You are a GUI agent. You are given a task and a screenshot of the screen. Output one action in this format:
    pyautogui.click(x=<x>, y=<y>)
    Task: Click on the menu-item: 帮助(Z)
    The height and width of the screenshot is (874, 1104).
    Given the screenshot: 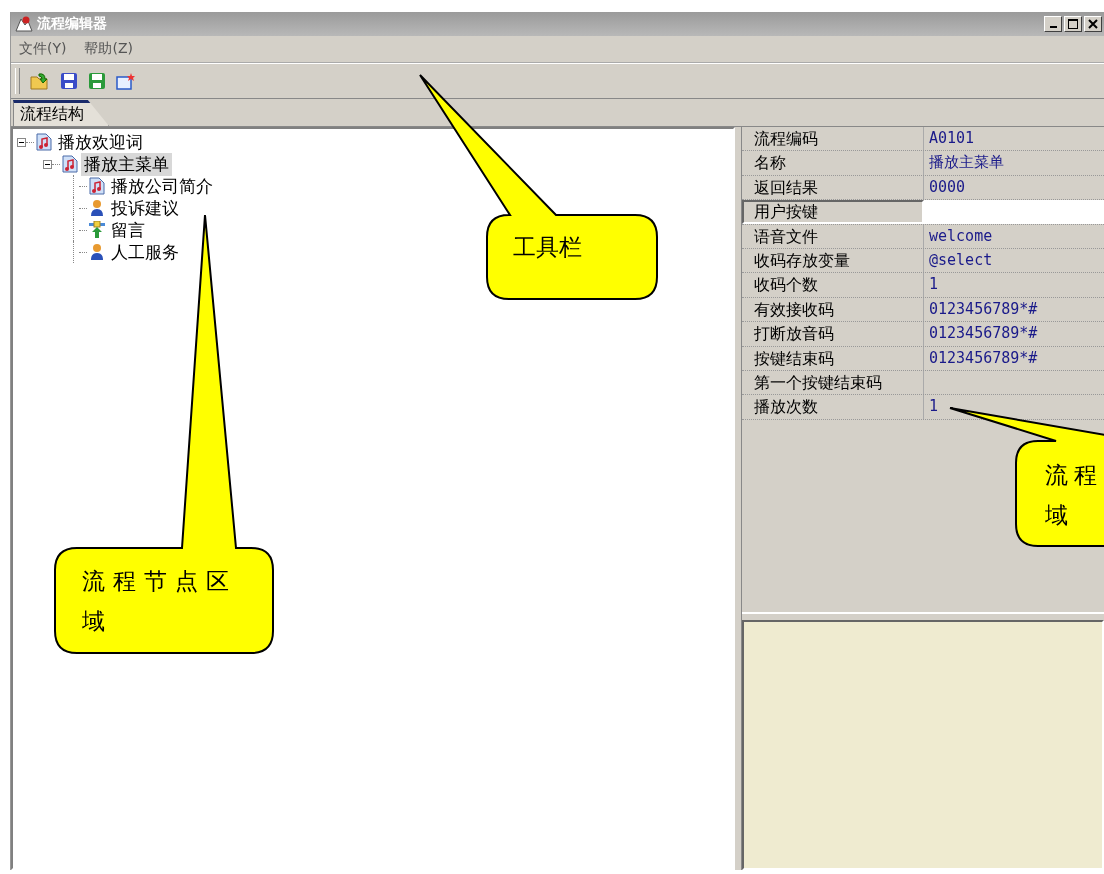 What is the action you would take?
    pyautogui.click(x=108, y=49)
    